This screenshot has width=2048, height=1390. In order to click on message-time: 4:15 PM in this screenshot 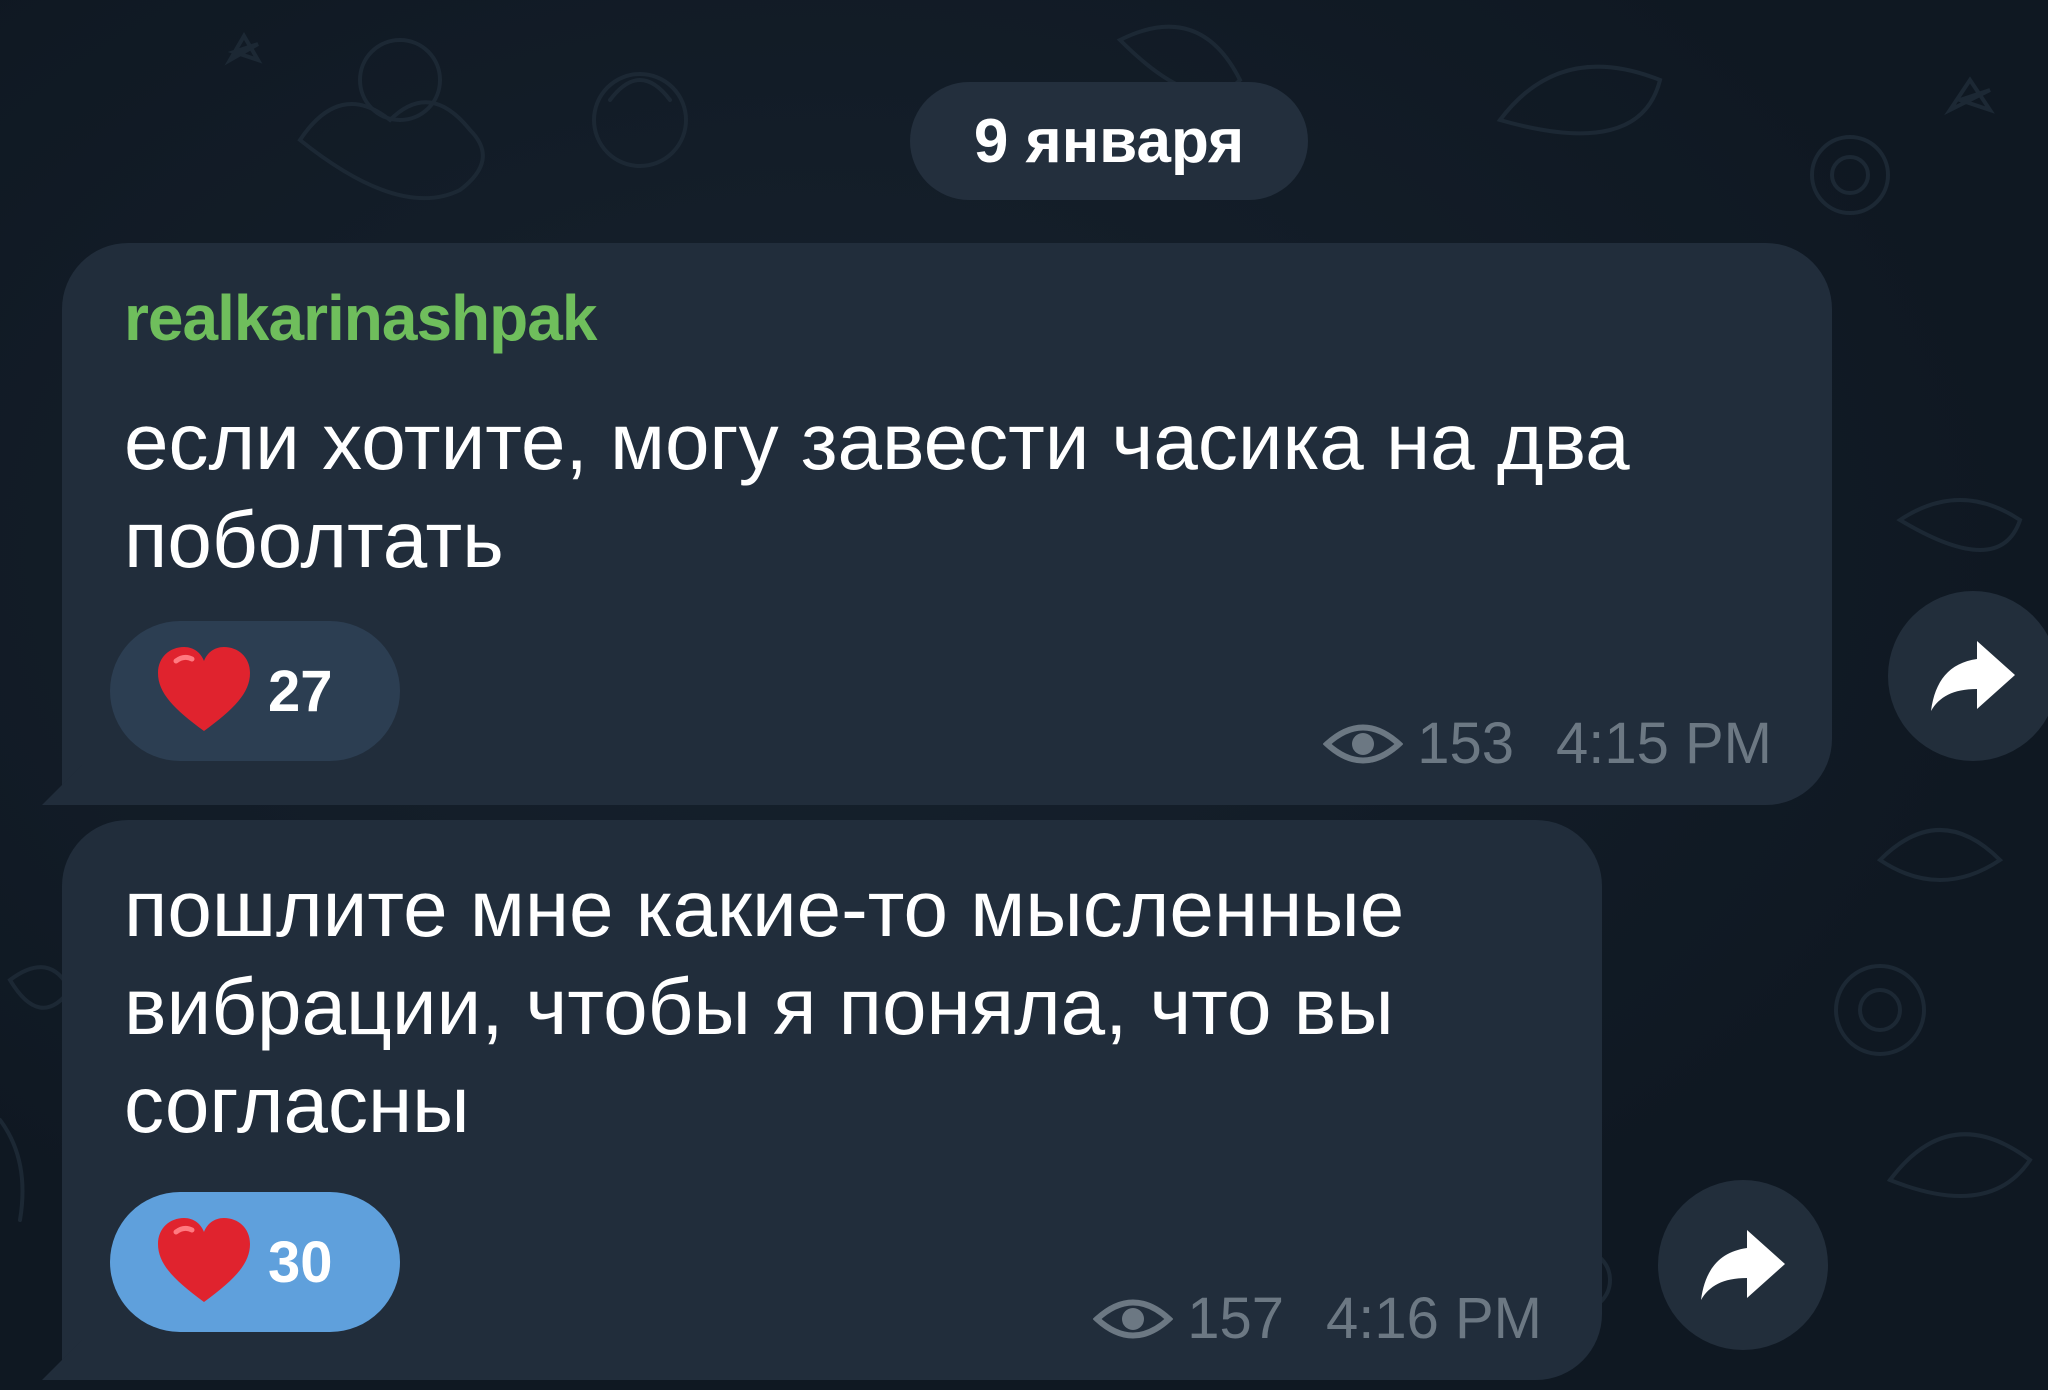, I will do `click(1664, 743)`.